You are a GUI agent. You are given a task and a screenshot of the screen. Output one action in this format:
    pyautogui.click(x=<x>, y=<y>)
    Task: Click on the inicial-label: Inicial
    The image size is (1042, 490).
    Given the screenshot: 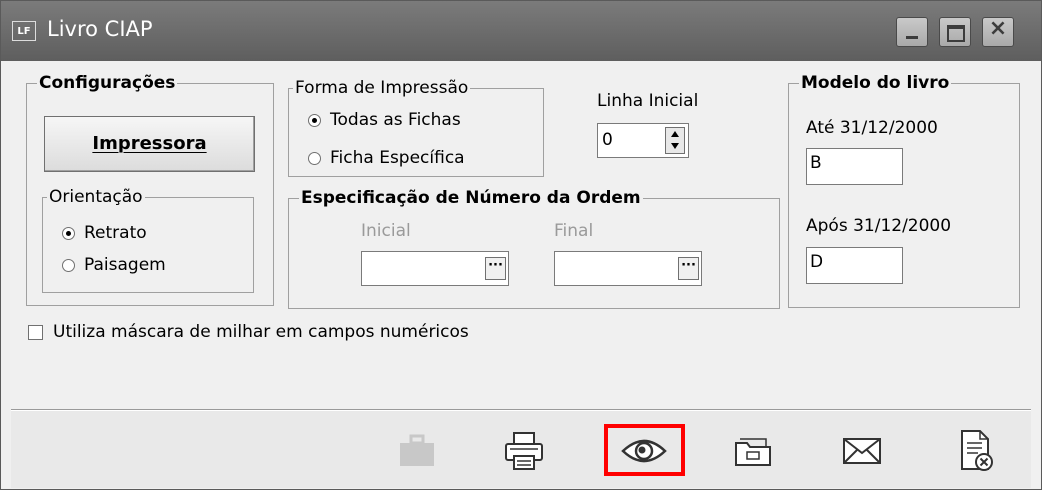 What is the action you would take?
    pyautogui.click(x=386, y=231)
    